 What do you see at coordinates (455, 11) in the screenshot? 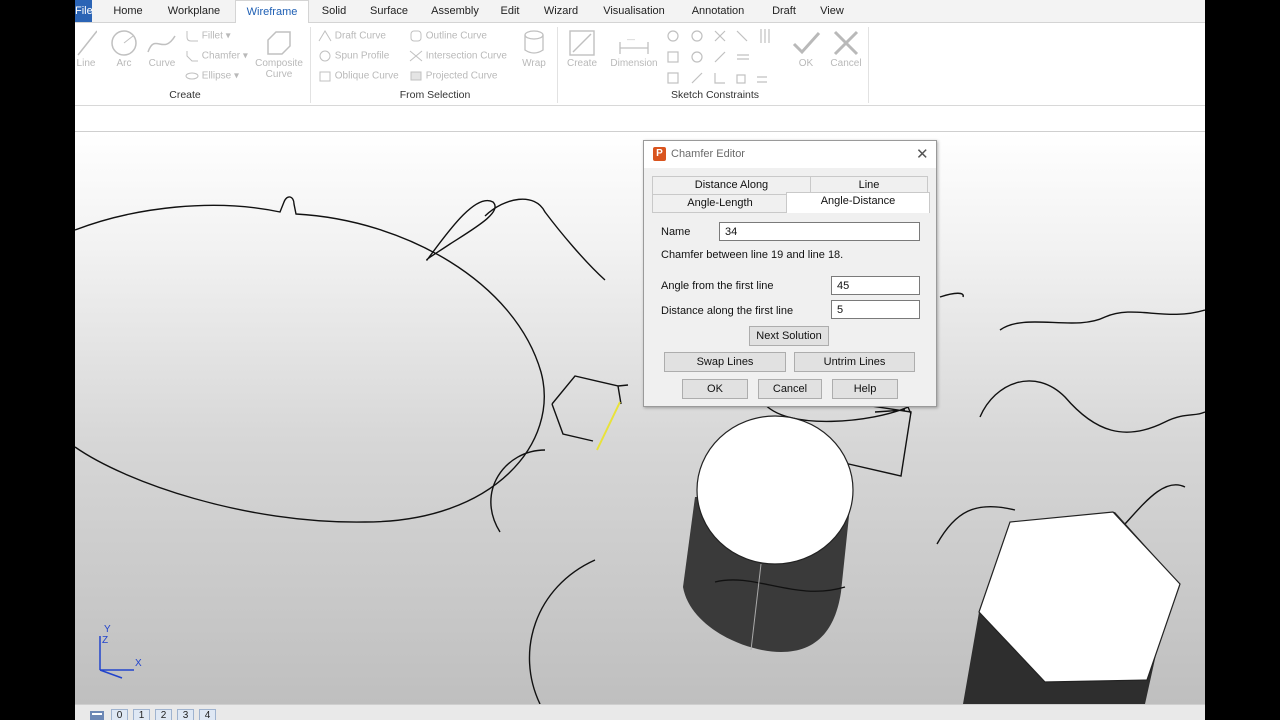
I see `tab-assembly: Assembly` at bounding box center [455, 11].